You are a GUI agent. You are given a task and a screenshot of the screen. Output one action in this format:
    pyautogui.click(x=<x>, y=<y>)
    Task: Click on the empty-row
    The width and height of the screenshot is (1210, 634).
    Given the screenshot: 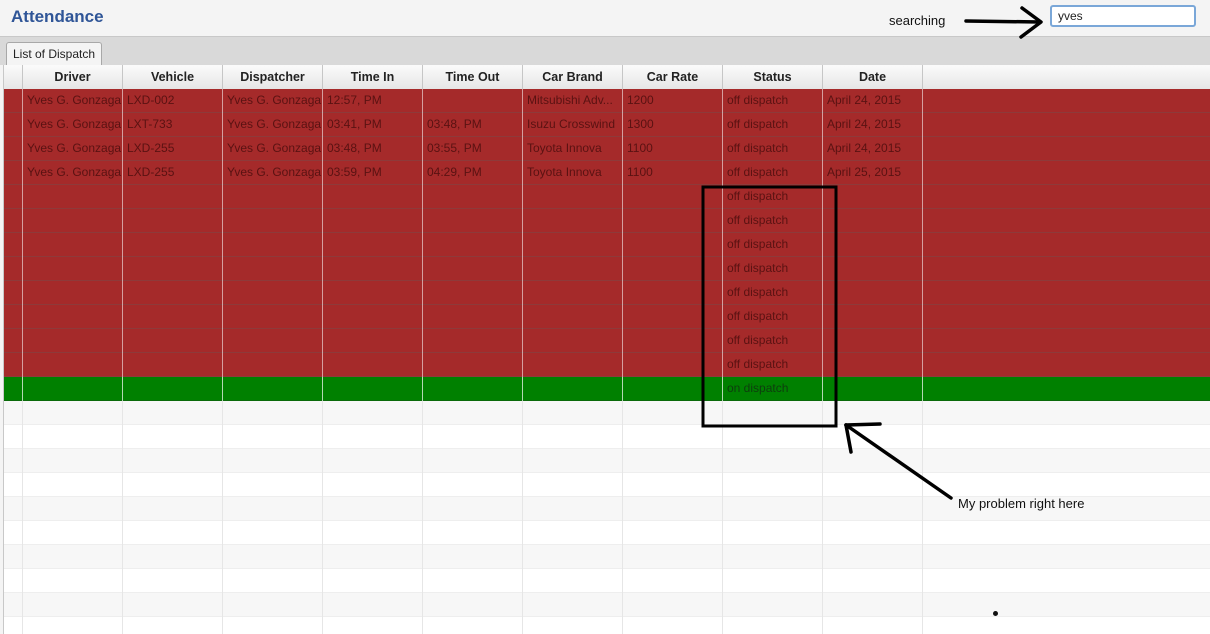 What is the action you would take?
    pyautogui.click(x=607, y=437)
    